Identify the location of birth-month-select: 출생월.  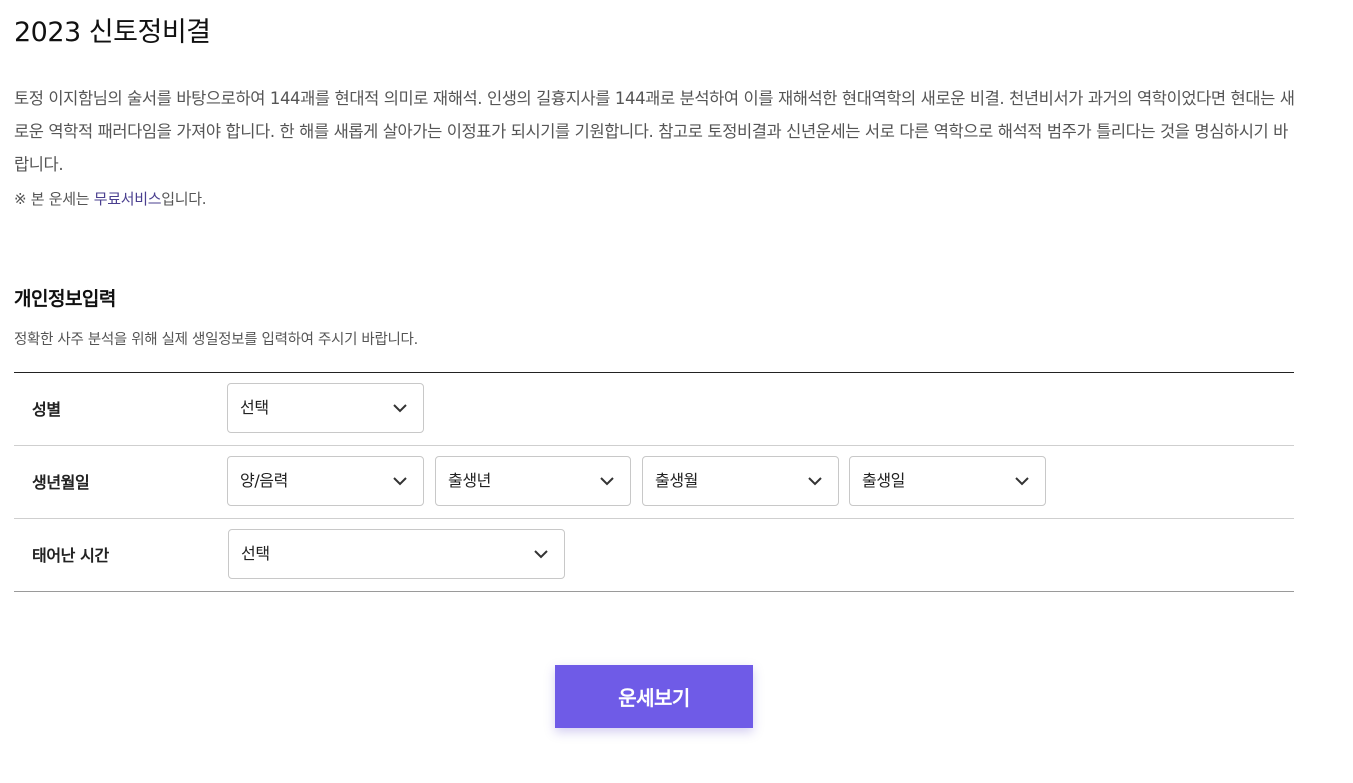
(740, 481).